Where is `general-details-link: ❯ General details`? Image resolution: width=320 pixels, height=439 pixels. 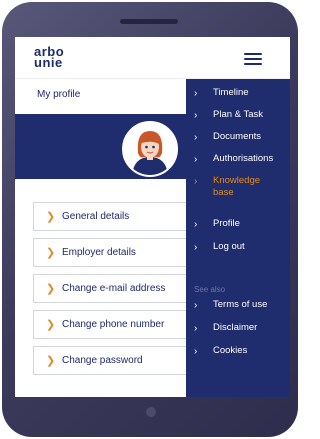 general-details-link: ❯ General details is located at coordinates (119, 216).